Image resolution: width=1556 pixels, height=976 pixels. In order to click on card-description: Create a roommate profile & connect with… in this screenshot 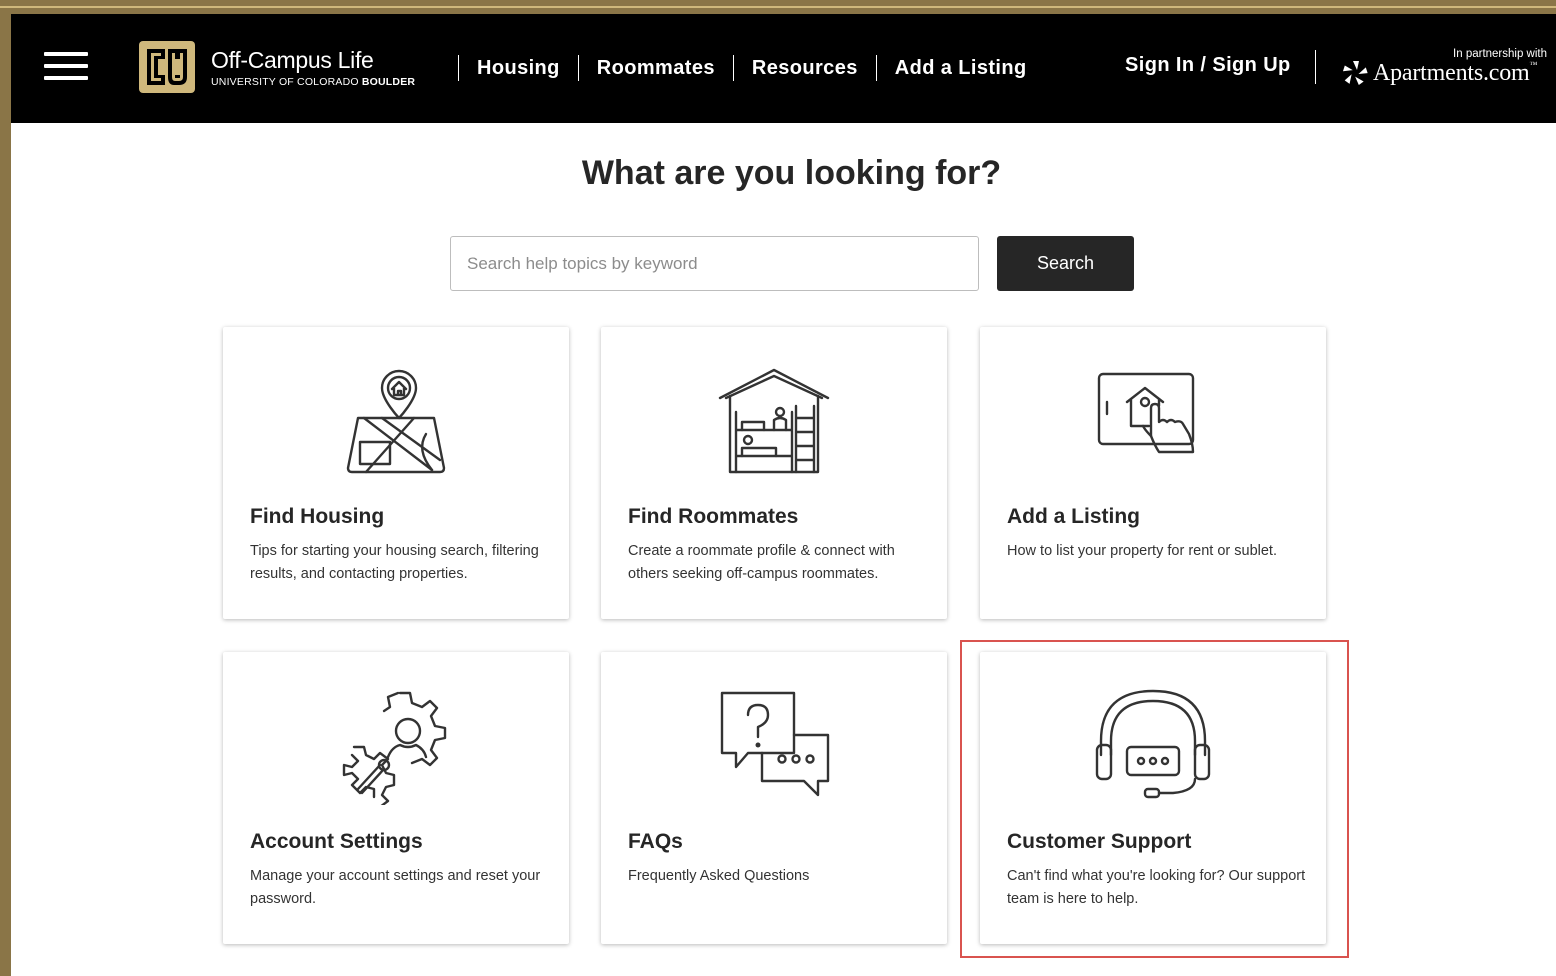, I will do `click(761, 562)`.